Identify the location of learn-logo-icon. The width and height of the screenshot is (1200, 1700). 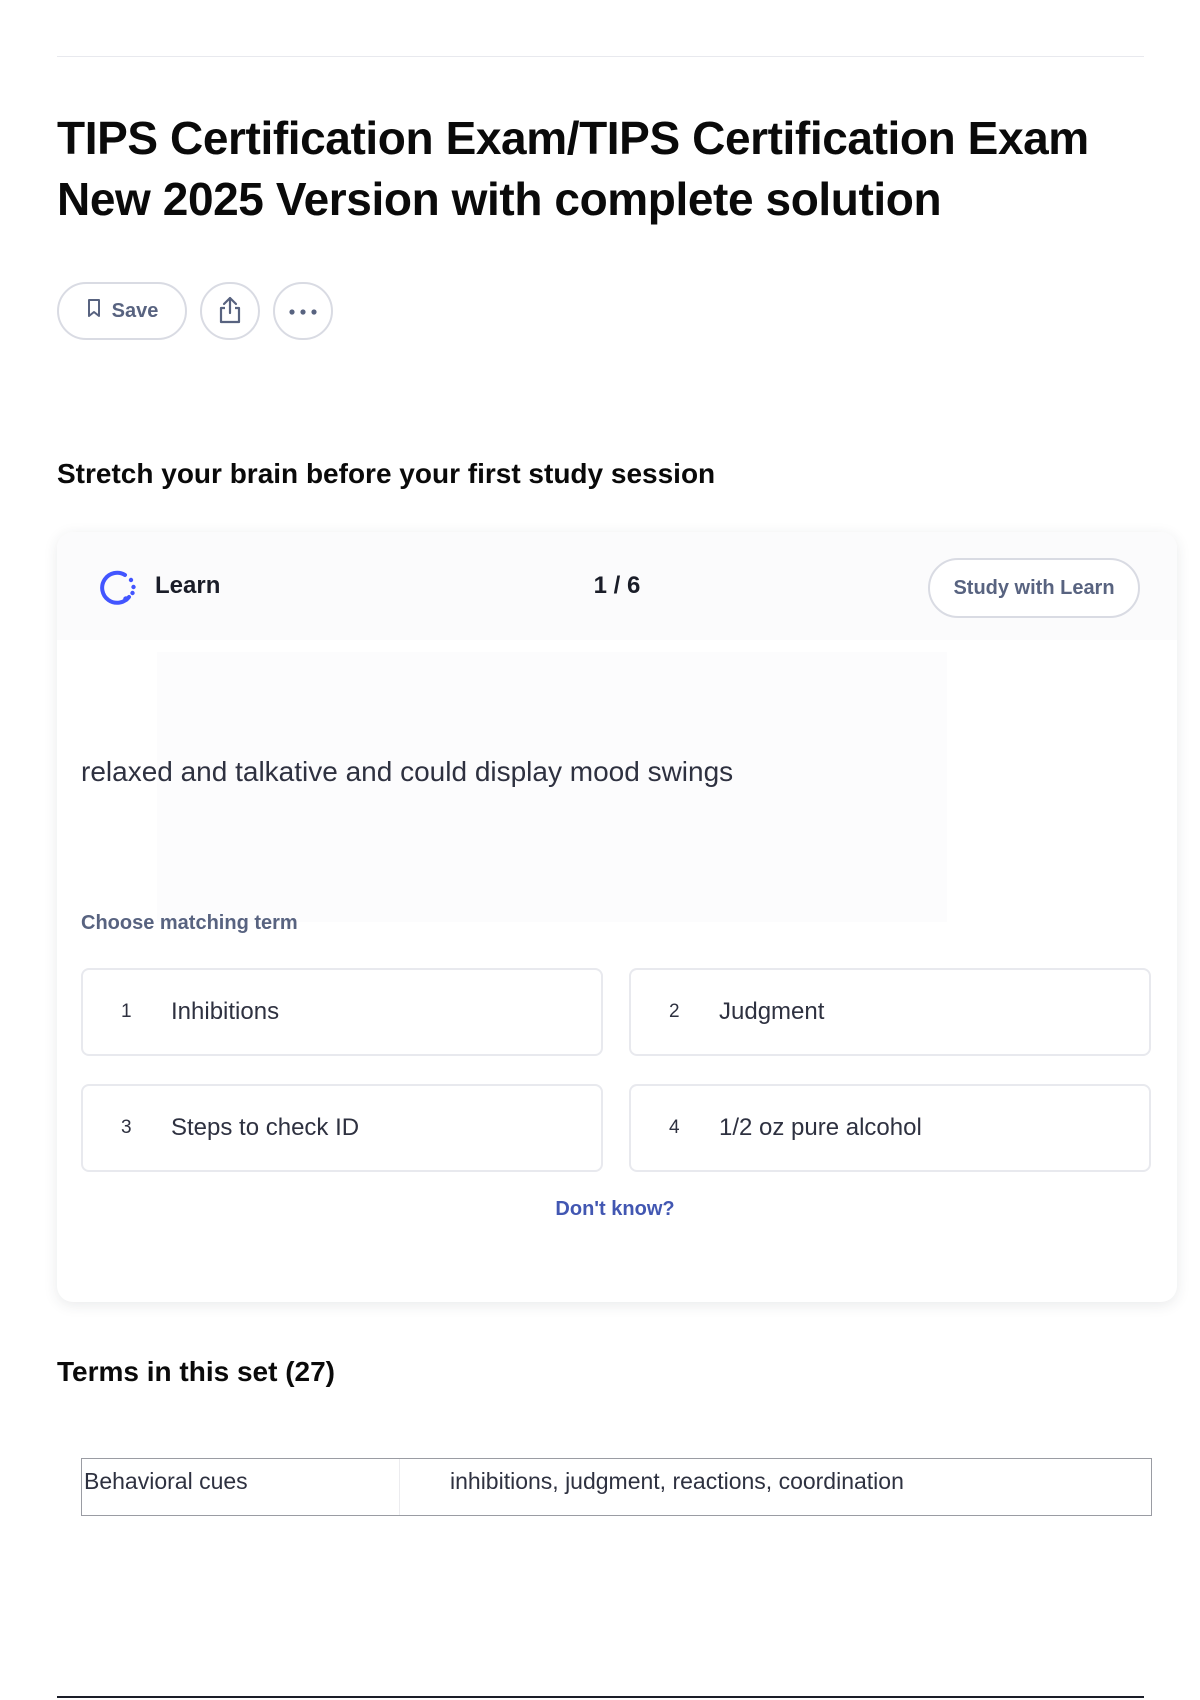
(117, 588).